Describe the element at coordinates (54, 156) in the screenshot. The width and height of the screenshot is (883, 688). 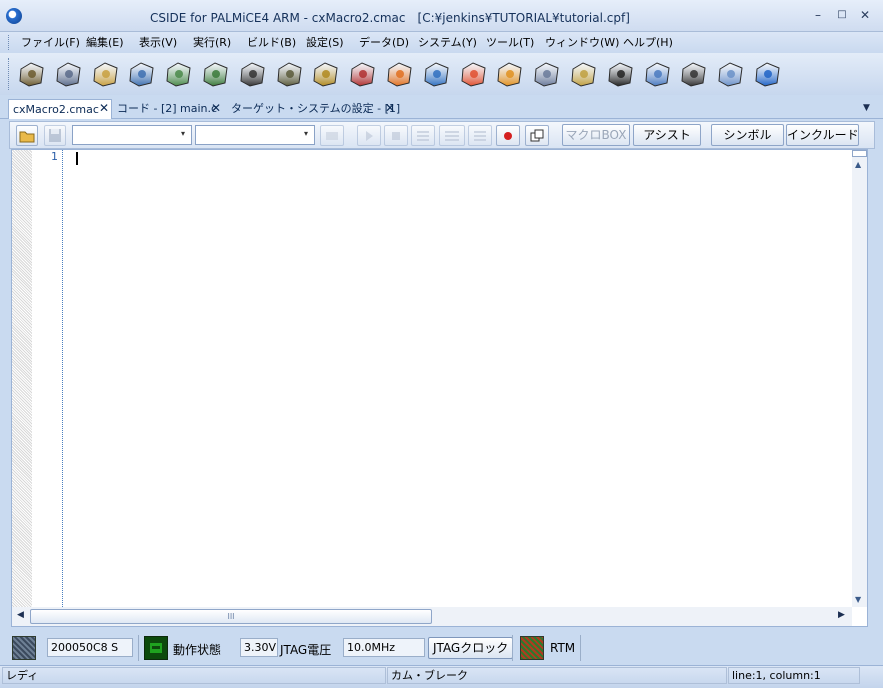
I see `line-number: 1` at that location.